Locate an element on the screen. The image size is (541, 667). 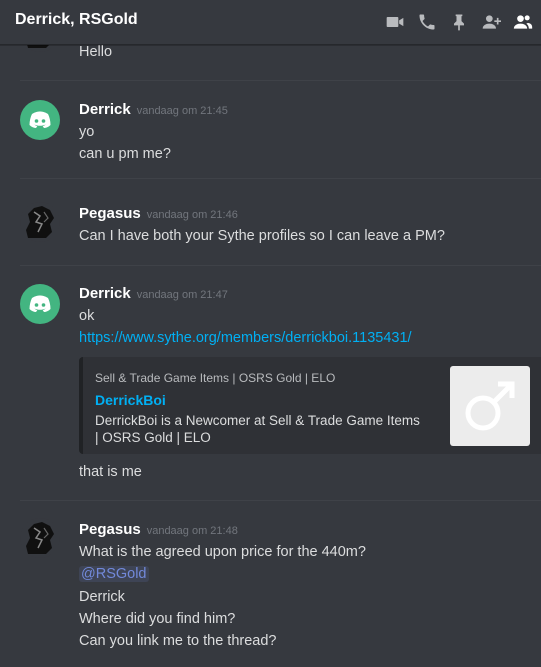
message-text: yo is located at coordinates (87, 132).